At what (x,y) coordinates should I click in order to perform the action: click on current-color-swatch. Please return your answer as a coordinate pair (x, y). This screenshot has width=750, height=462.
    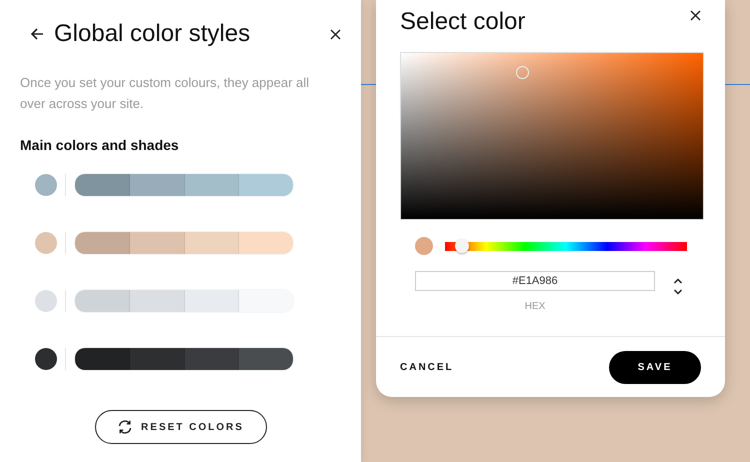
    Looking at the image, I should click on (424, 246).